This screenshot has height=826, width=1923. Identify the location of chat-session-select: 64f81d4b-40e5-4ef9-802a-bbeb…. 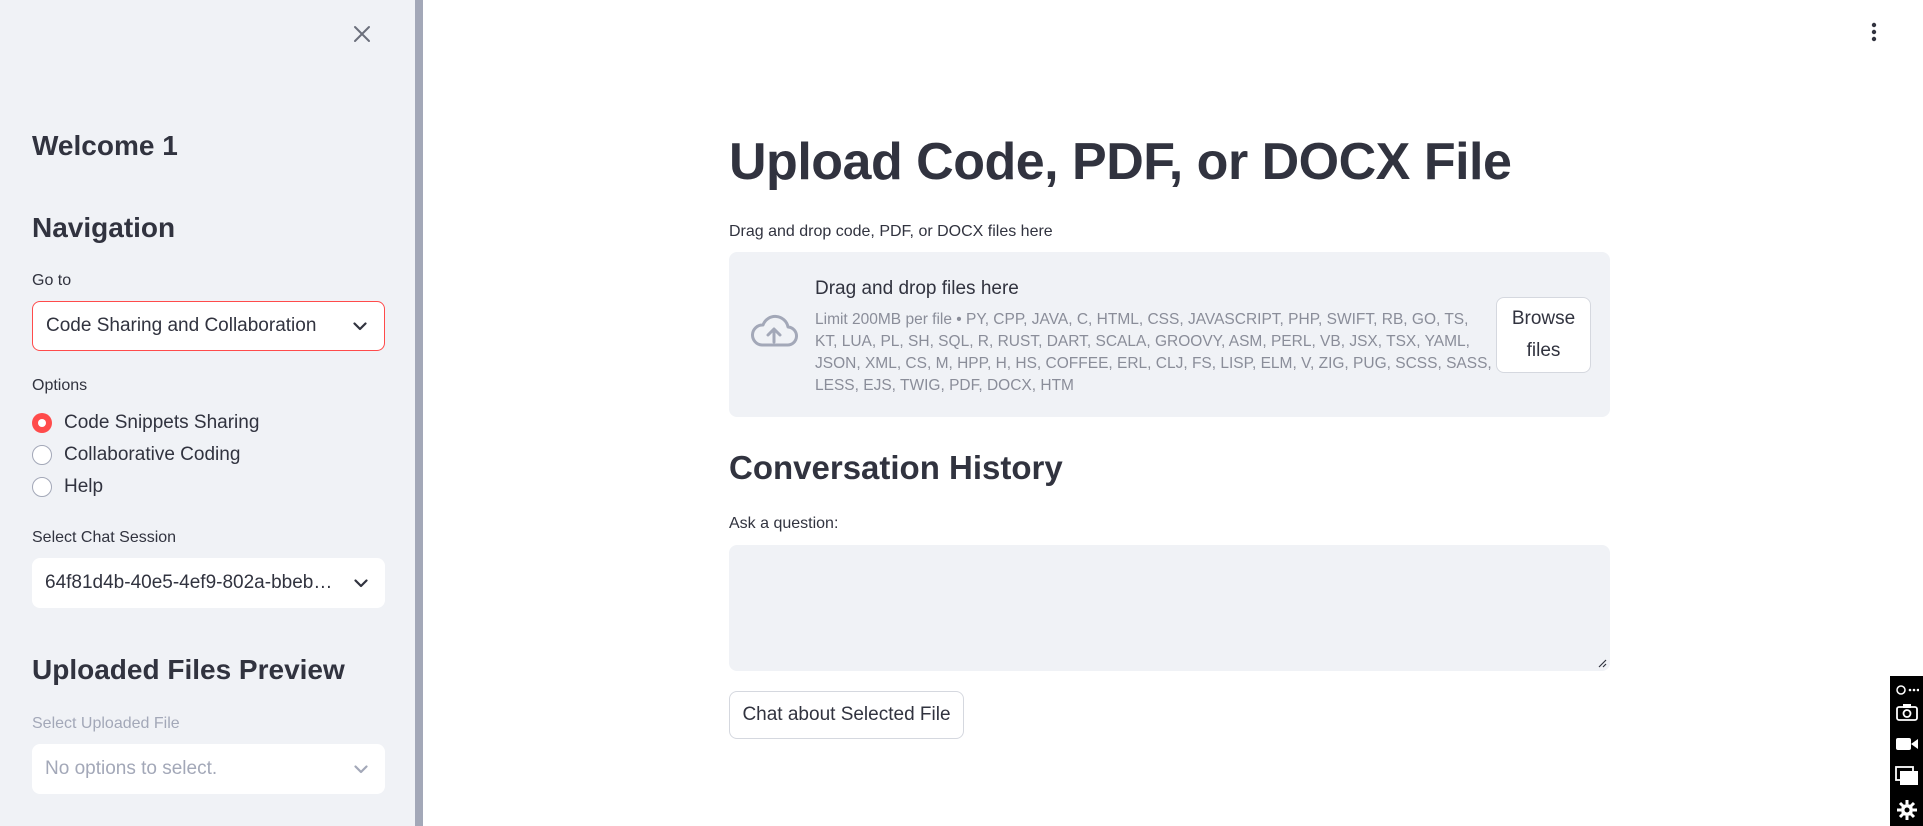
(208, 583).